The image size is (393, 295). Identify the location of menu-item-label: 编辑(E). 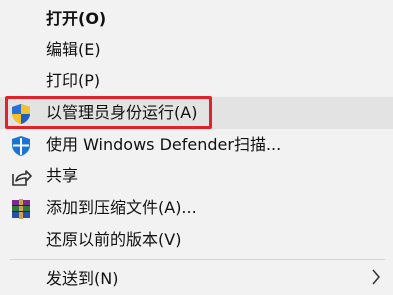
(73, 49).